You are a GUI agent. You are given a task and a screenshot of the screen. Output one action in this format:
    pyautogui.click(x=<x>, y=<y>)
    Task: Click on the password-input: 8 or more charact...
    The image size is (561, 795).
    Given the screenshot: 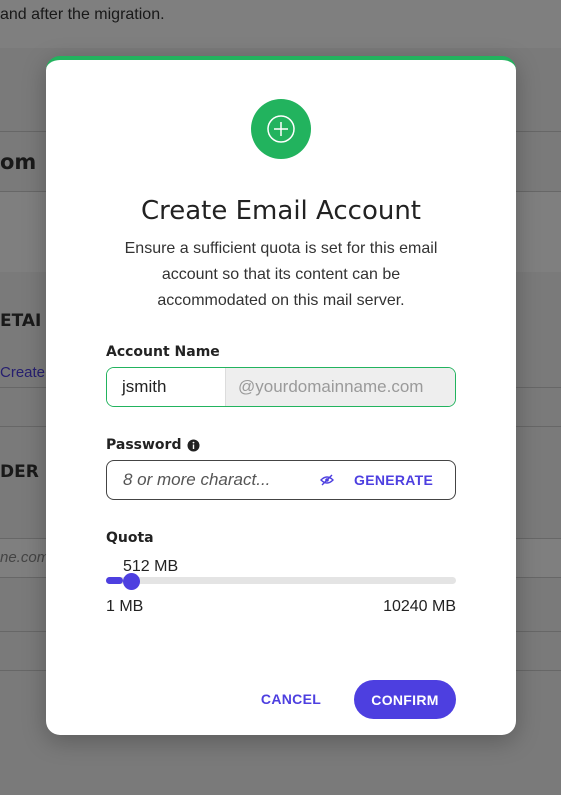 What is the action you would take?
    pyautogui.click(x=209, y=480)
    